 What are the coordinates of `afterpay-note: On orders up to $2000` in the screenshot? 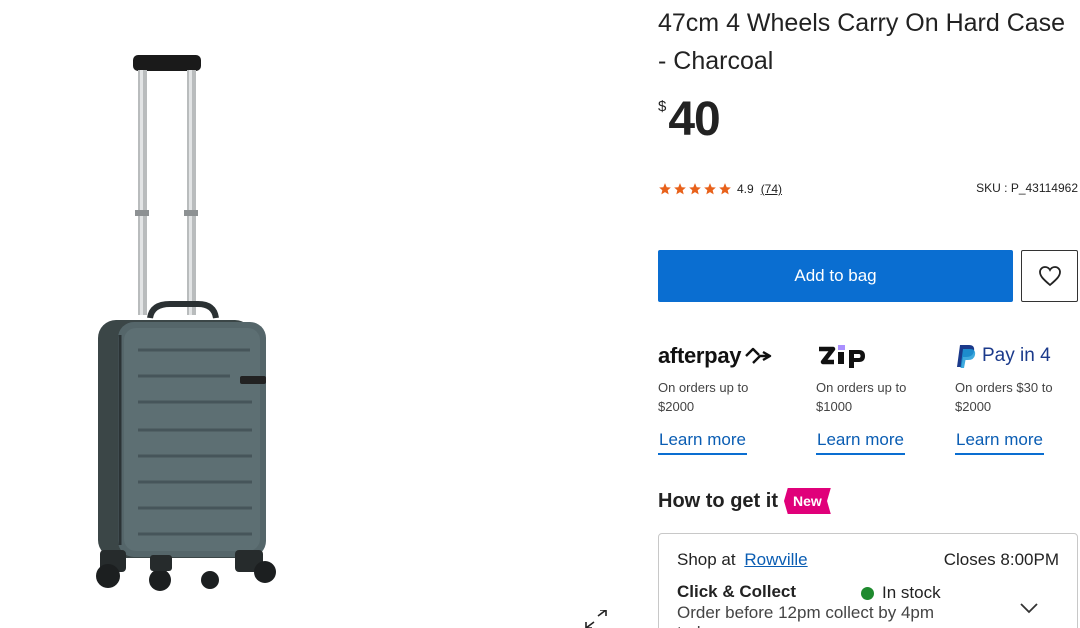 It's located at (703, 397).